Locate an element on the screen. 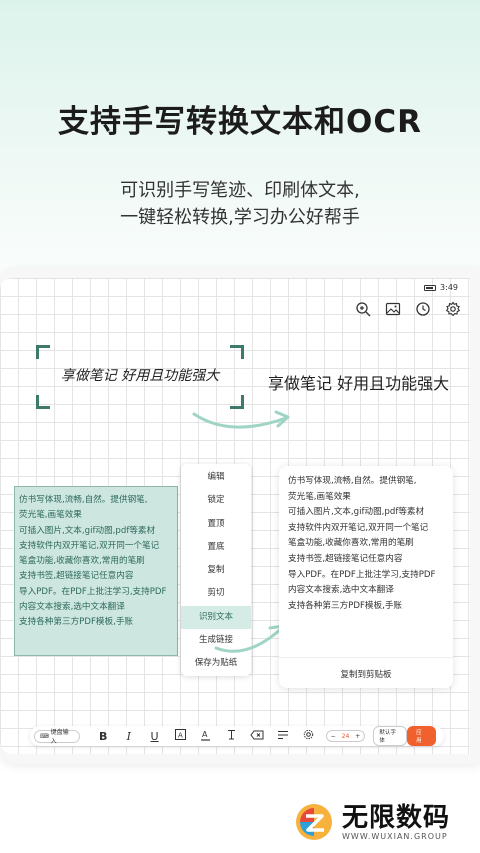 The image size is (480, 853). ocr-text-line: 支持各种第三方PDF模板,手账 is located at coordinates (345, 605).